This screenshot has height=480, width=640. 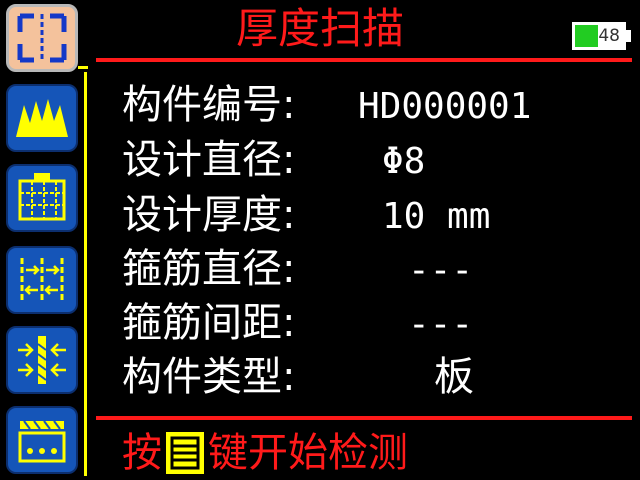 What do you see at coordinates (142, 453) in the screenshot?
I see `footer-prefix: 按` at bounding box center [142, 453].